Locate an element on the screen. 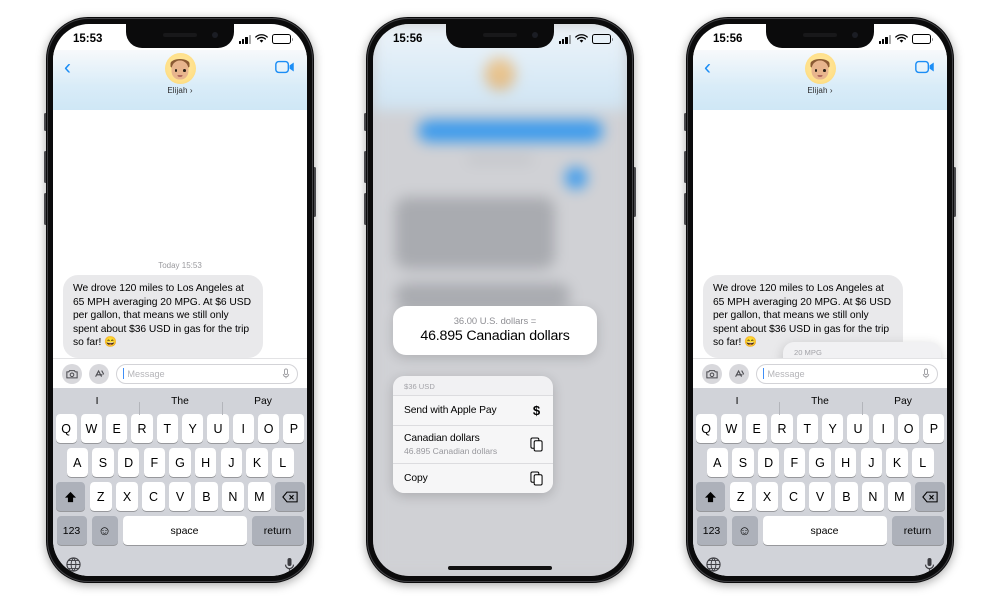 This screenshot has height=600, width=1000. contact-name: Elijah › is located at coordinates (180, 90).